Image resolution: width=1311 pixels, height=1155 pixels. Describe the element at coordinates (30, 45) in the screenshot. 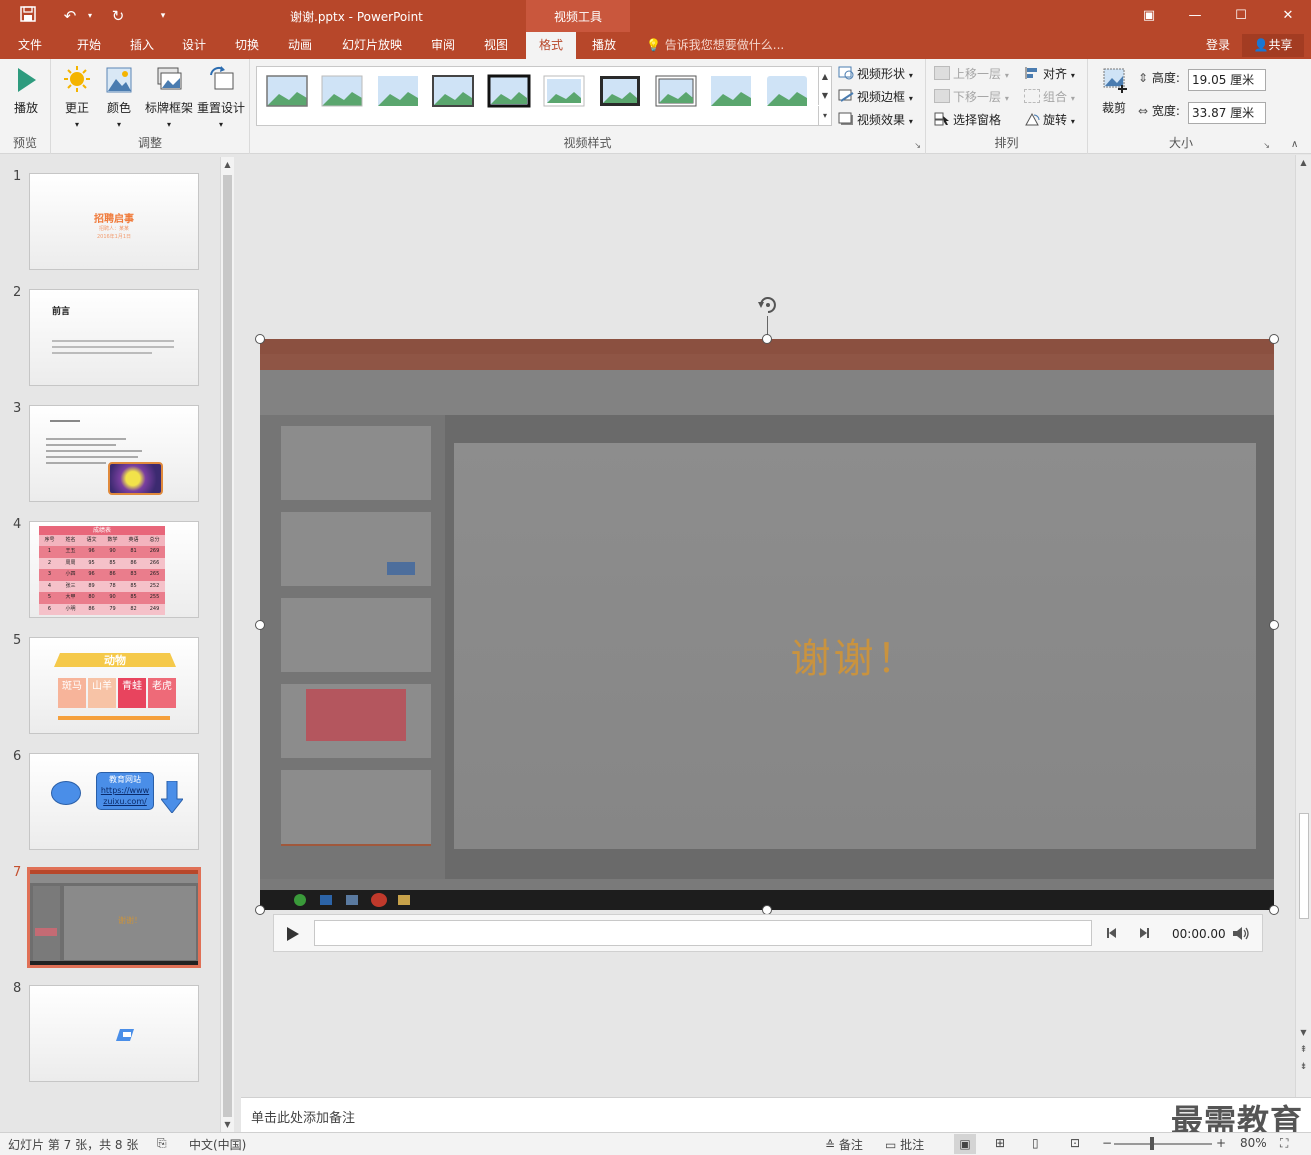

I see `tab-file: 文件` at that location.